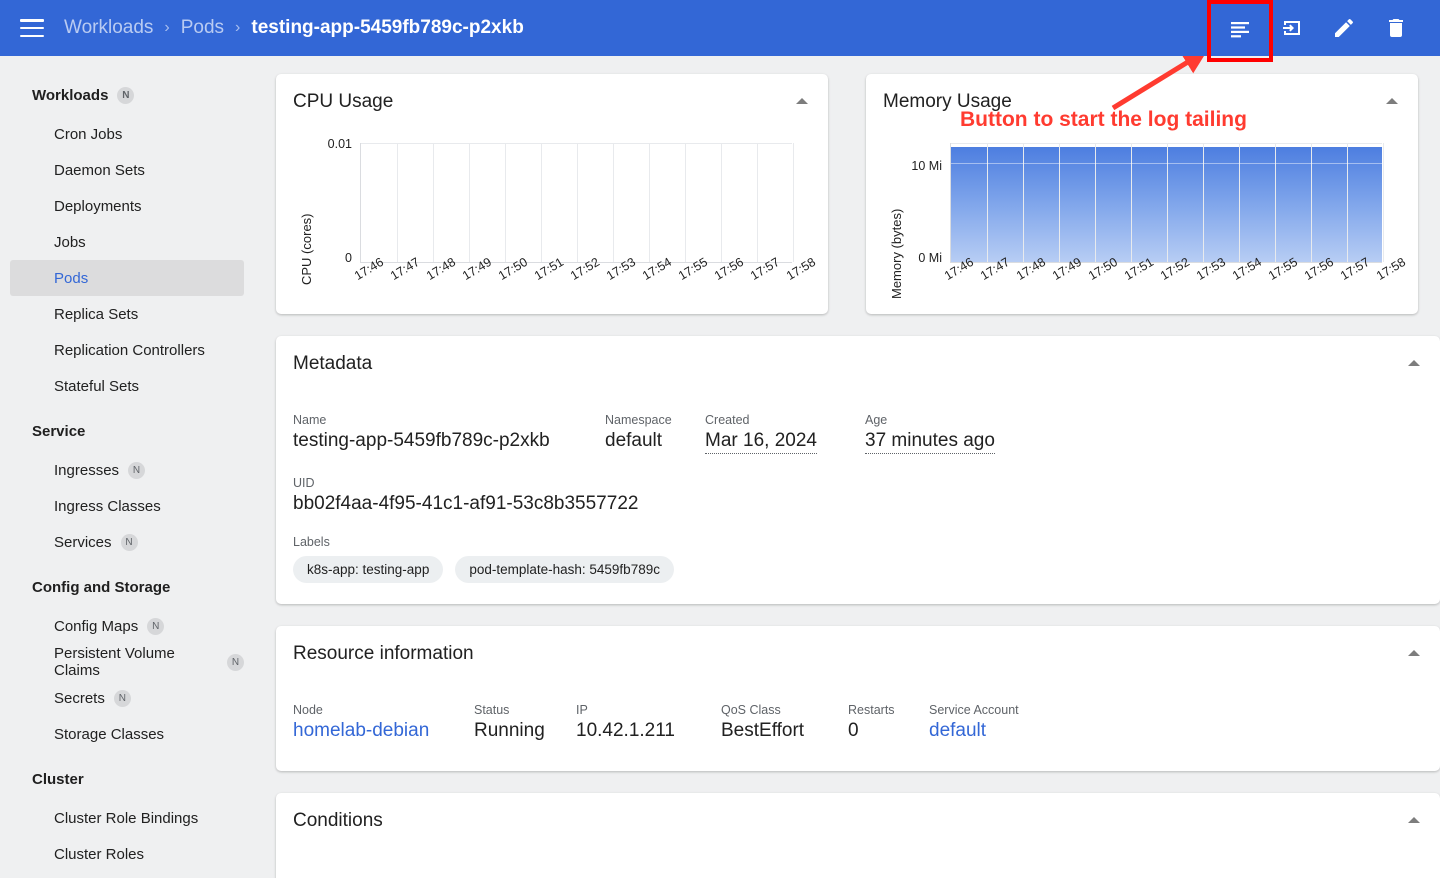  I want to click on sidebar-item-ingress-classes: Ingress Classes, so click(127, 506).